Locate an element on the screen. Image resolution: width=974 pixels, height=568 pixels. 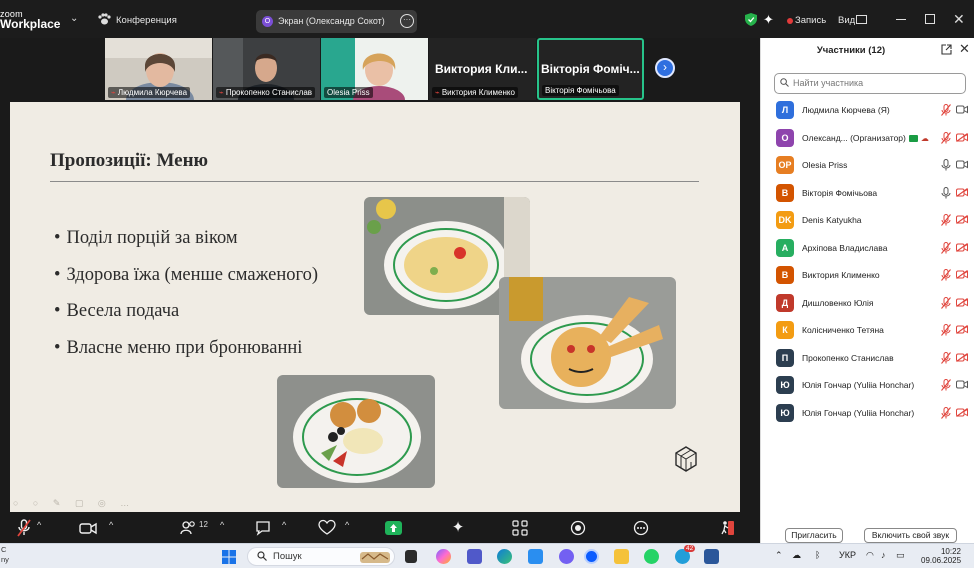
taskbar-search-box: Пошук is located at coordinates (321, 556).